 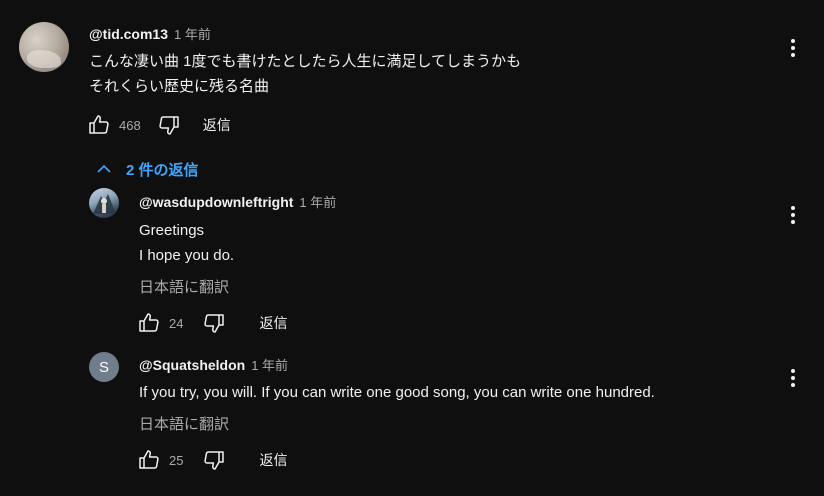 I want to click on like-count: 24, so click(x=176, y=323).